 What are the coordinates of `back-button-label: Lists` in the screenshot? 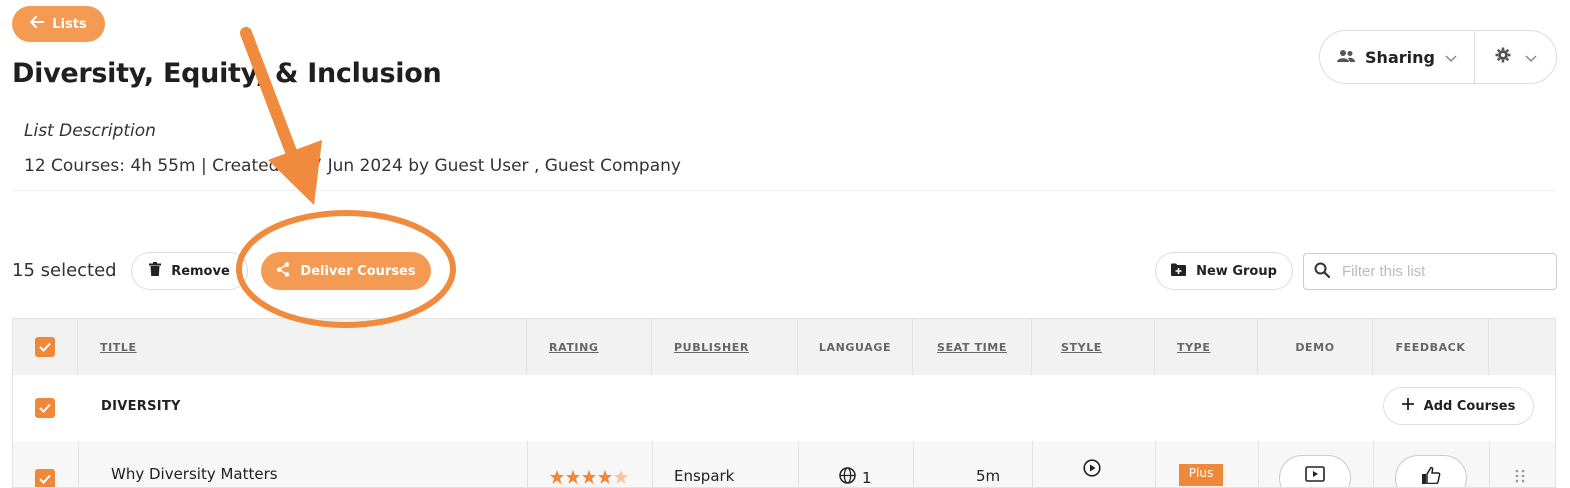 It's located at (69, 24).